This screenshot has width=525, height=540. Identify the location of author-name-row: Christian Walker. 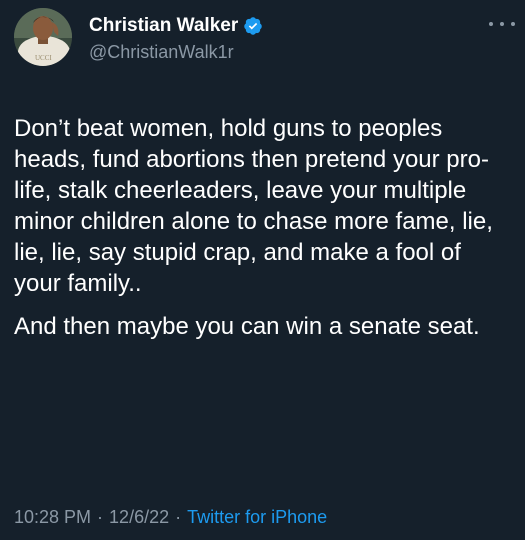
(176, 26).